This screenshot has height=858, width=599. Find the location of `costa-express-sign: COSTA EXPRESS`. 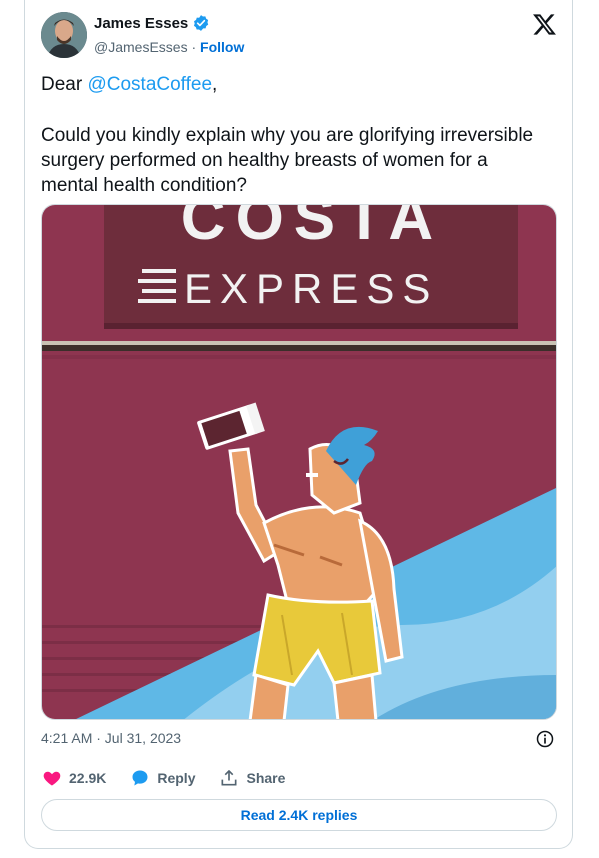

costa-express-sign: COSTA EXPRESS is located at coordinates (311, 267).